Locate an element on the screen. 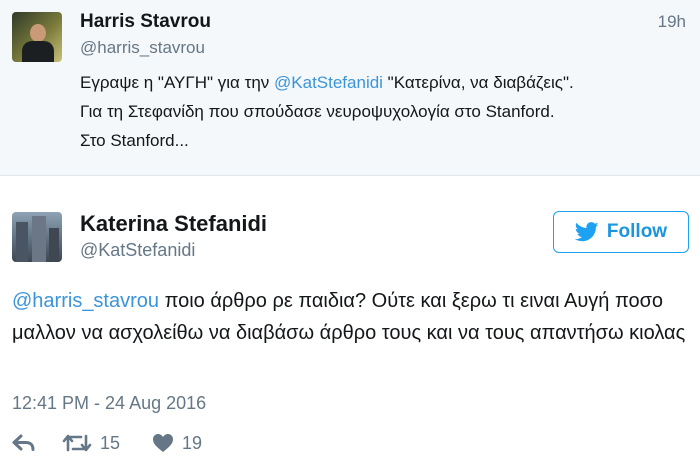 Image resolution: width=700 pixels, height=470 pixels. text-segment: "Κατερίνα, να διαβάζεις". is located at coordinates (478, 82).